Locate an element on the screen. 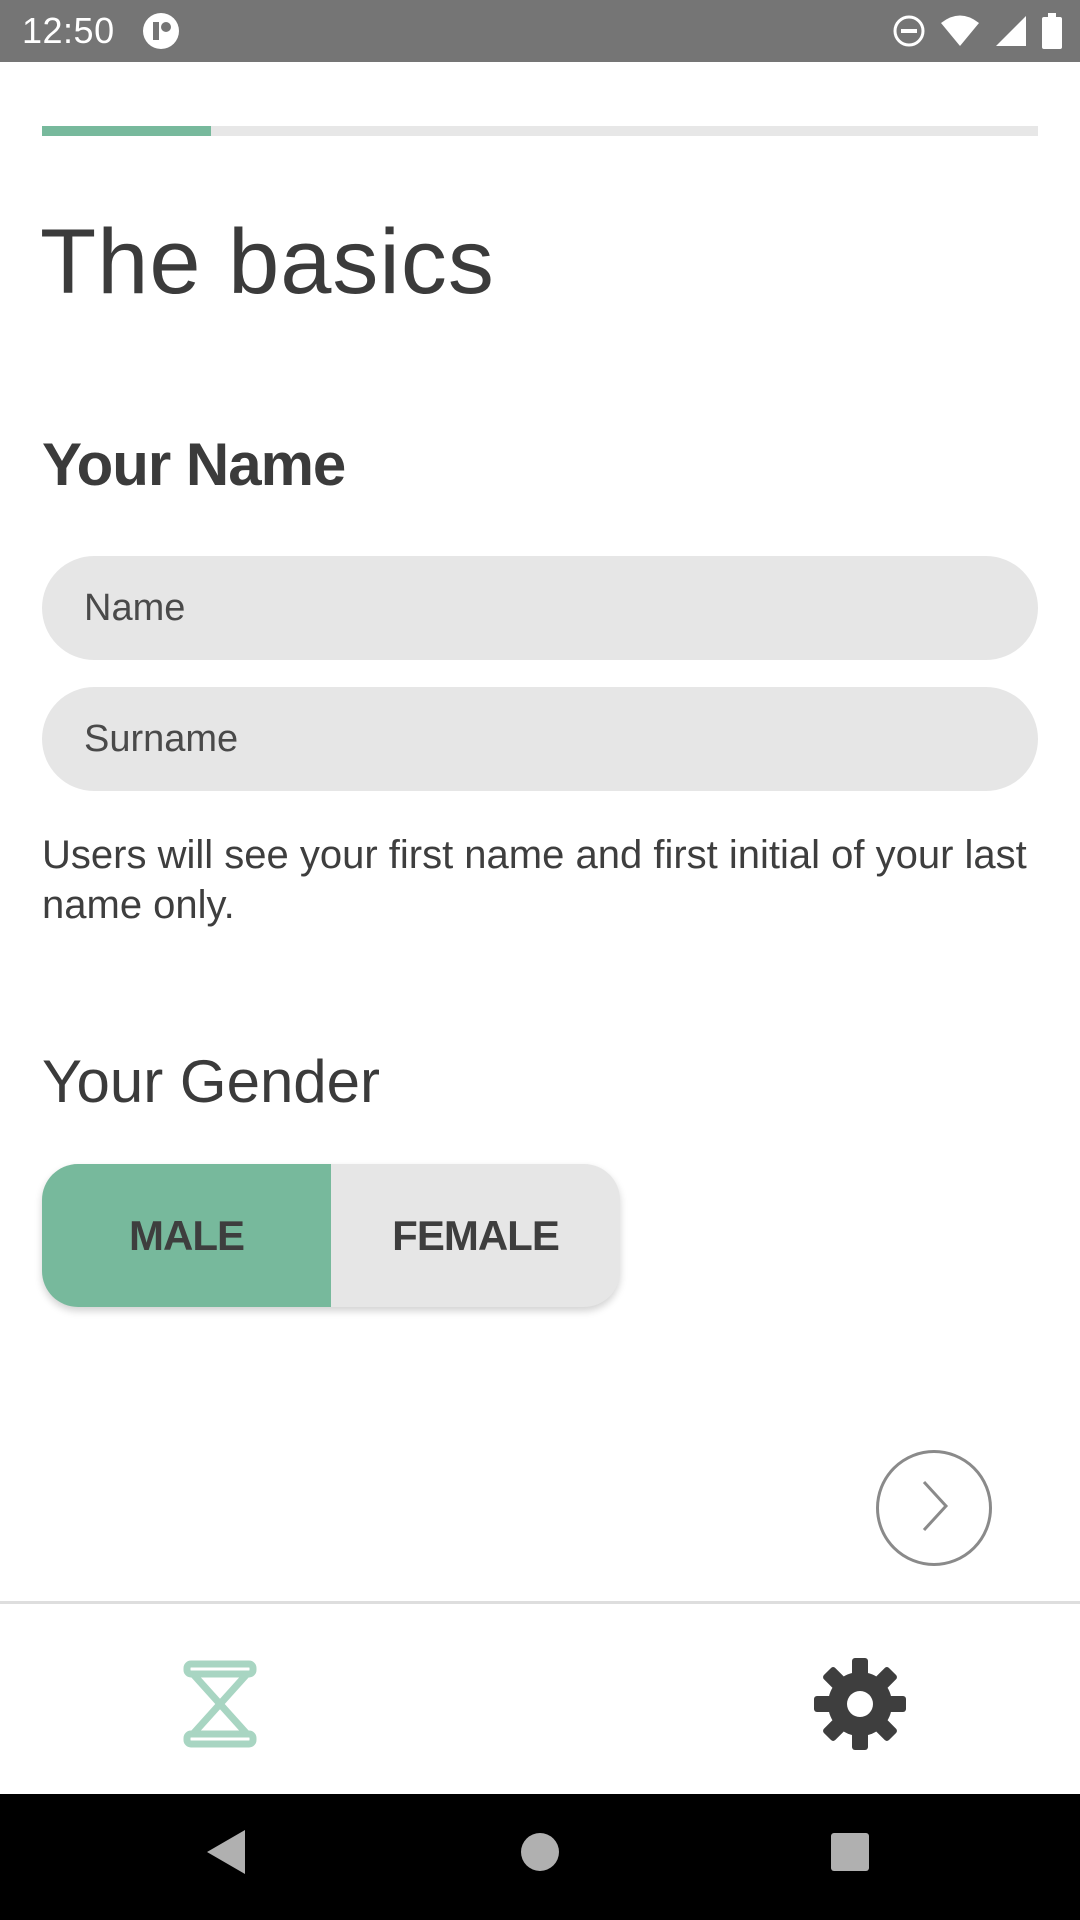 The width and height of the screenshot is (1080, 1920). first-name-input is located at coordinates (540, 608).